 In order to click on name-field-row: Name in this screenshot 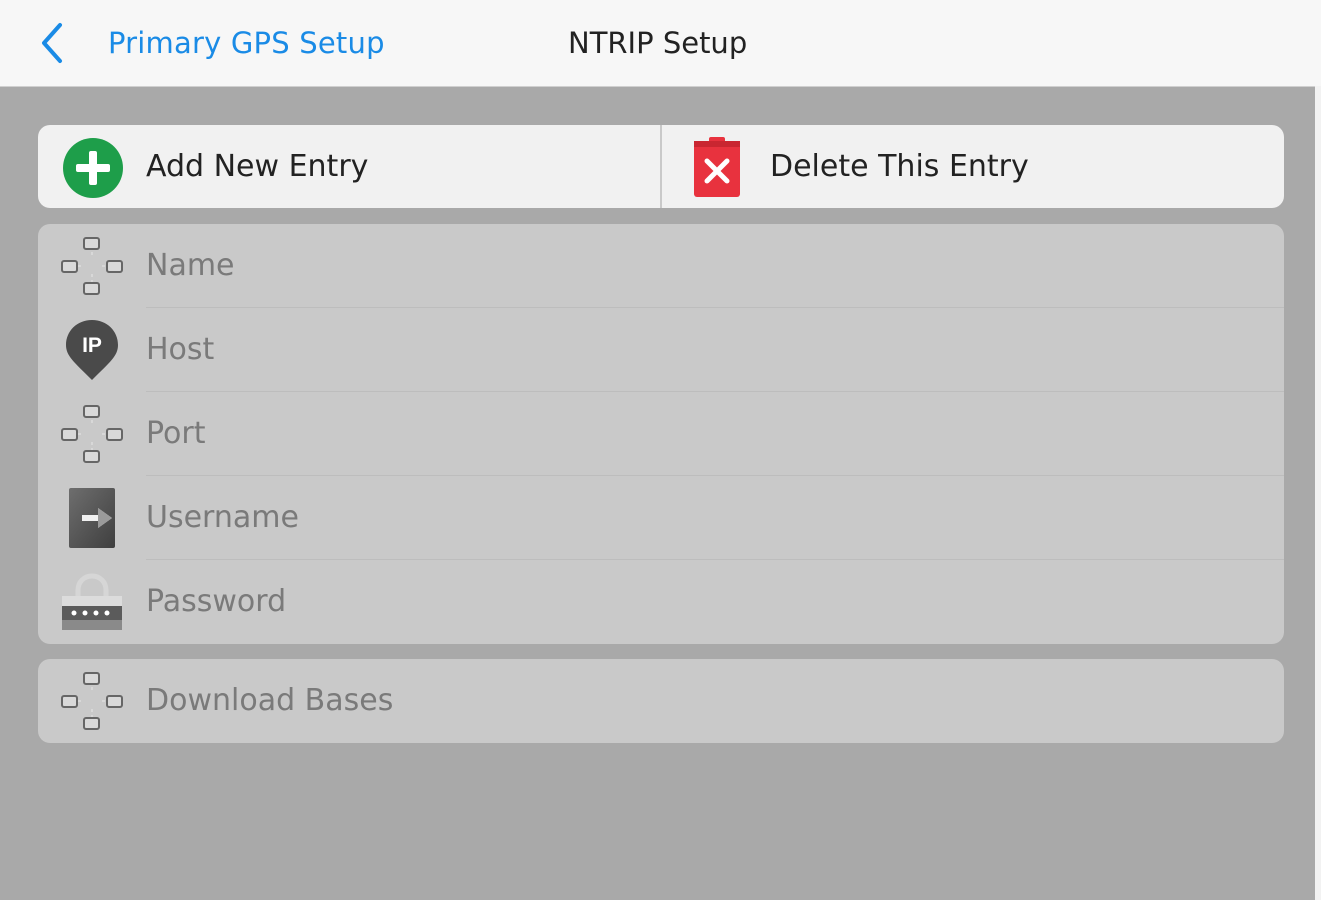, I will do `click(661, 266)`.